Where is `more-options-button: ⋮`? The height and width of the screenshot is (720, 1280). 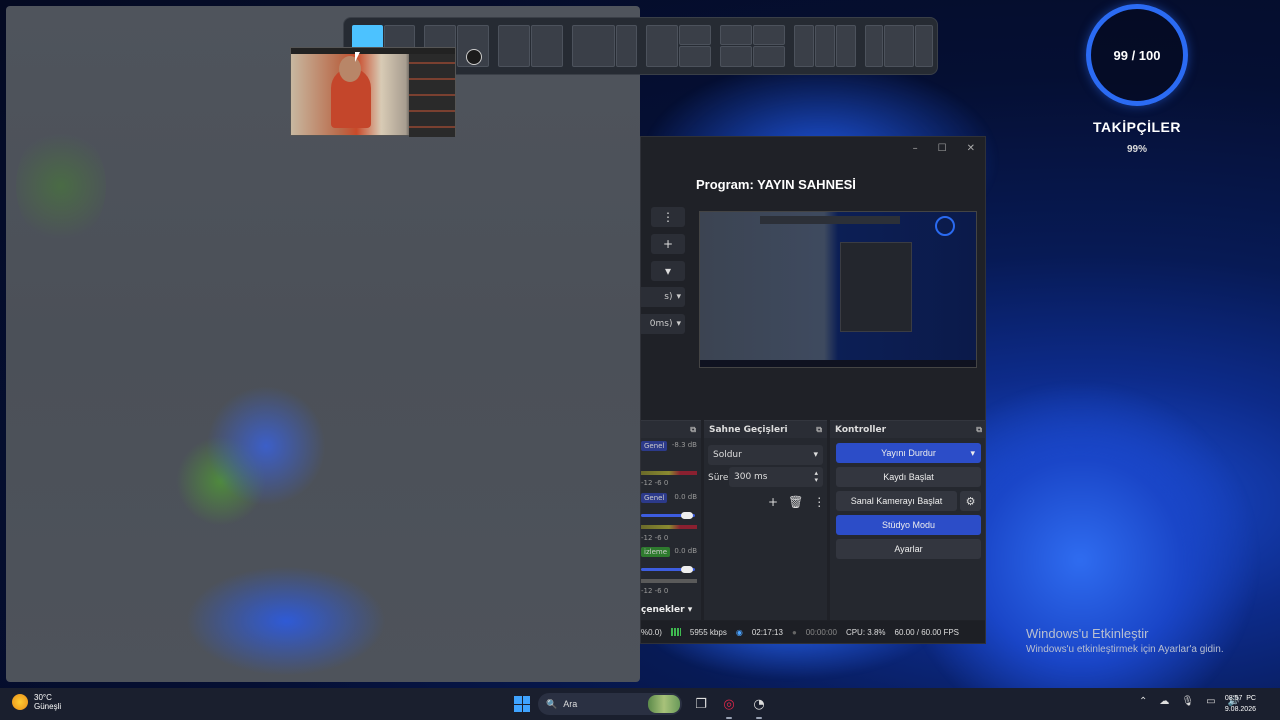
more-options-button: ⋮ is located at coordinates (668, 217).